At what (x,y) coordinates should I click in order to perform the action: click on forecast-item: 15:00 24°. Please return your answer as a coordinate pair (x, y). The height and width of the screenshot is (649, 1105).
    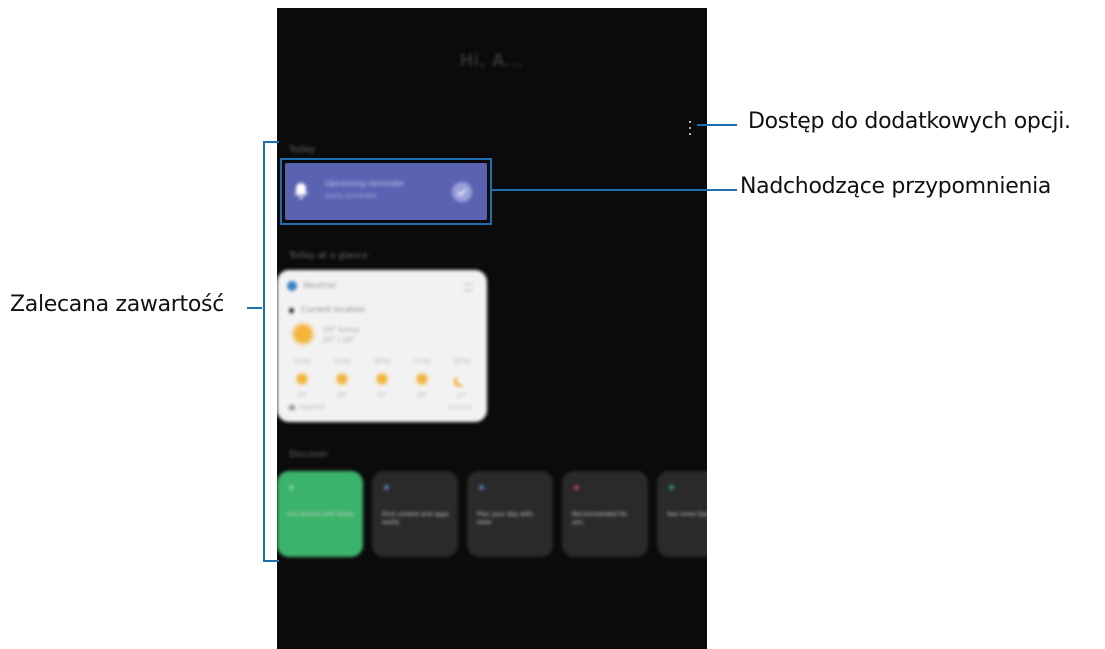
    Looking at the image, I should click on (342, 379).